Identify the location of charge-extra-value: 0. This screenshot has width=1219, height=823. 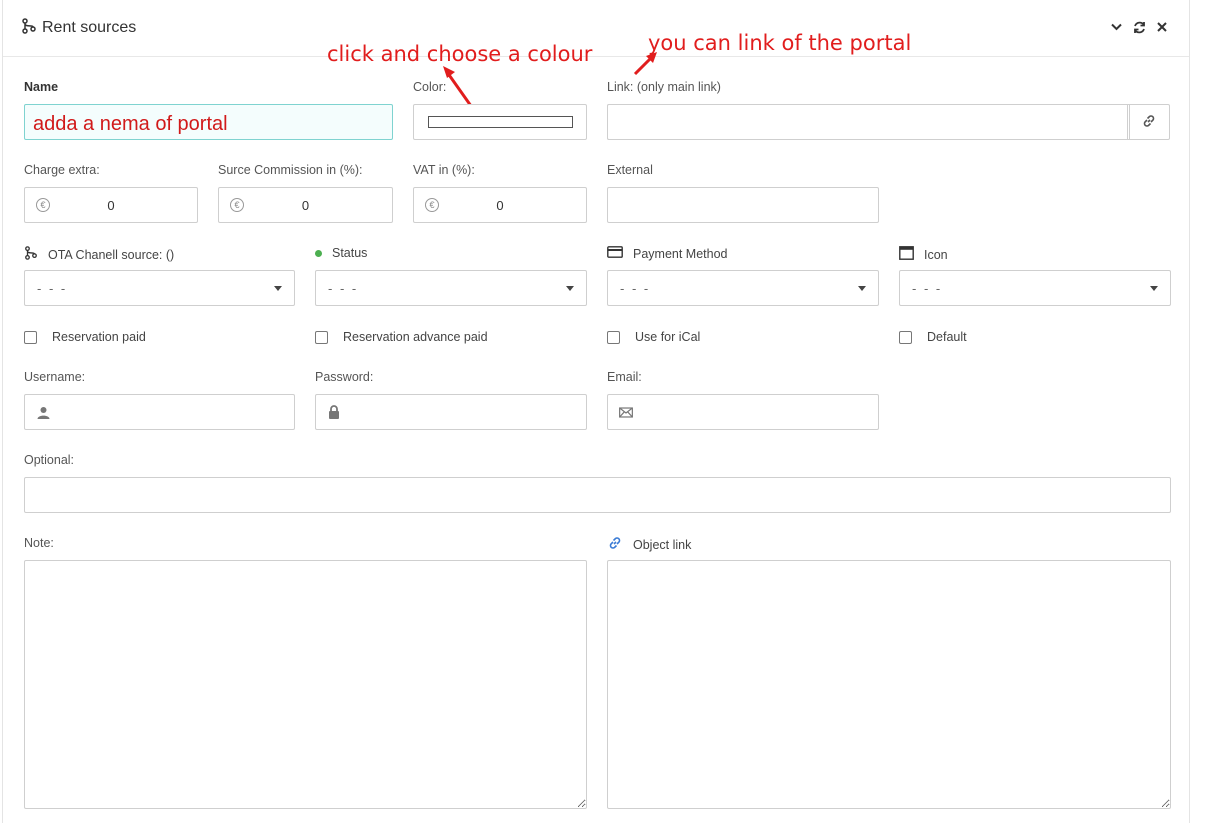
(111, 205).